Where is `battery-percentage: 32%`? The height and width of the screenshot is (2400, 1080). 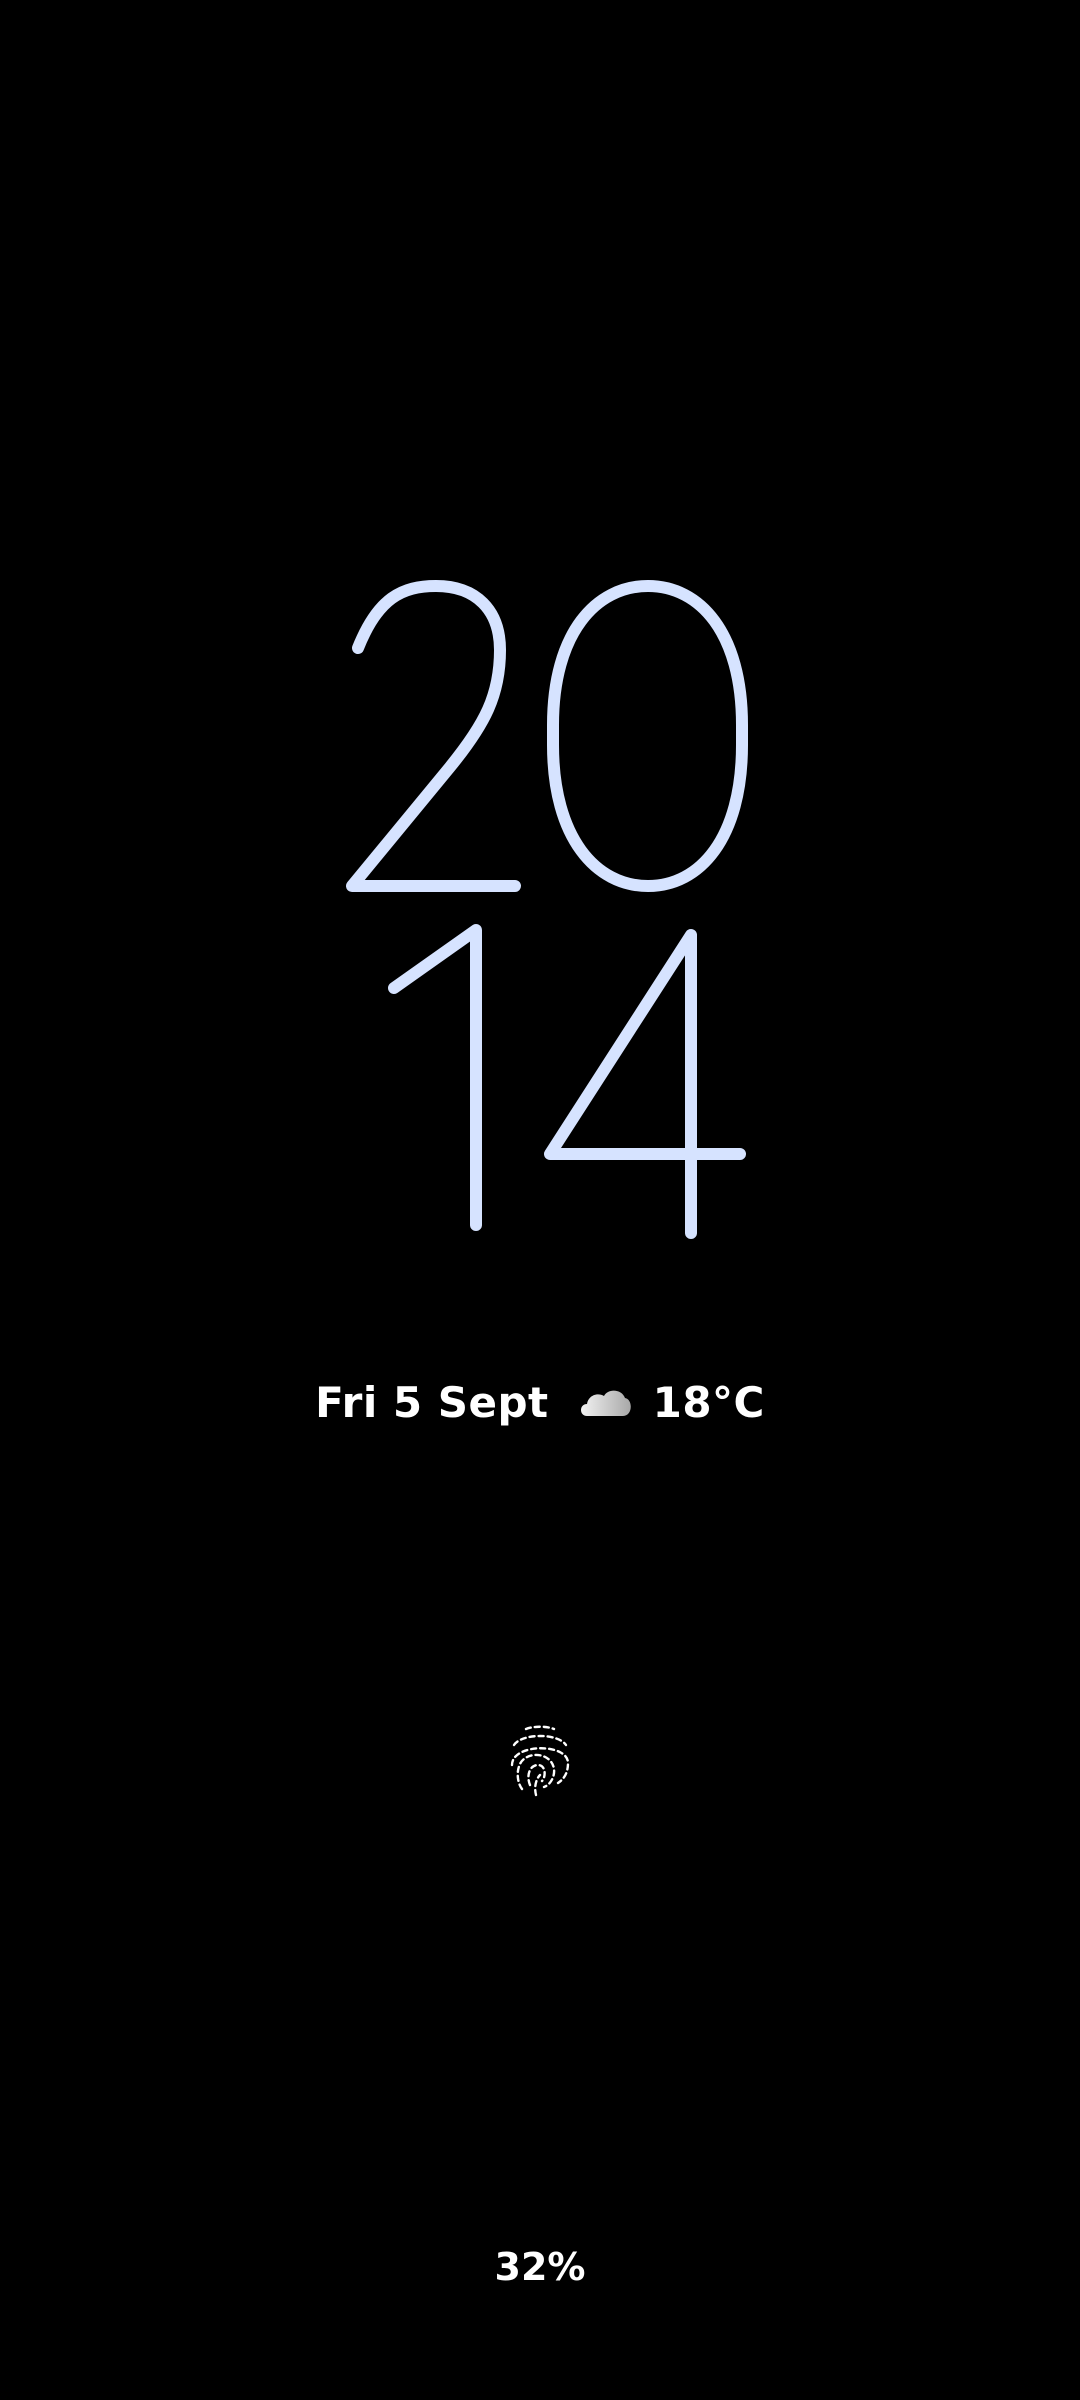
battery-percentage: 32% is located at coordinates (540, 2267).